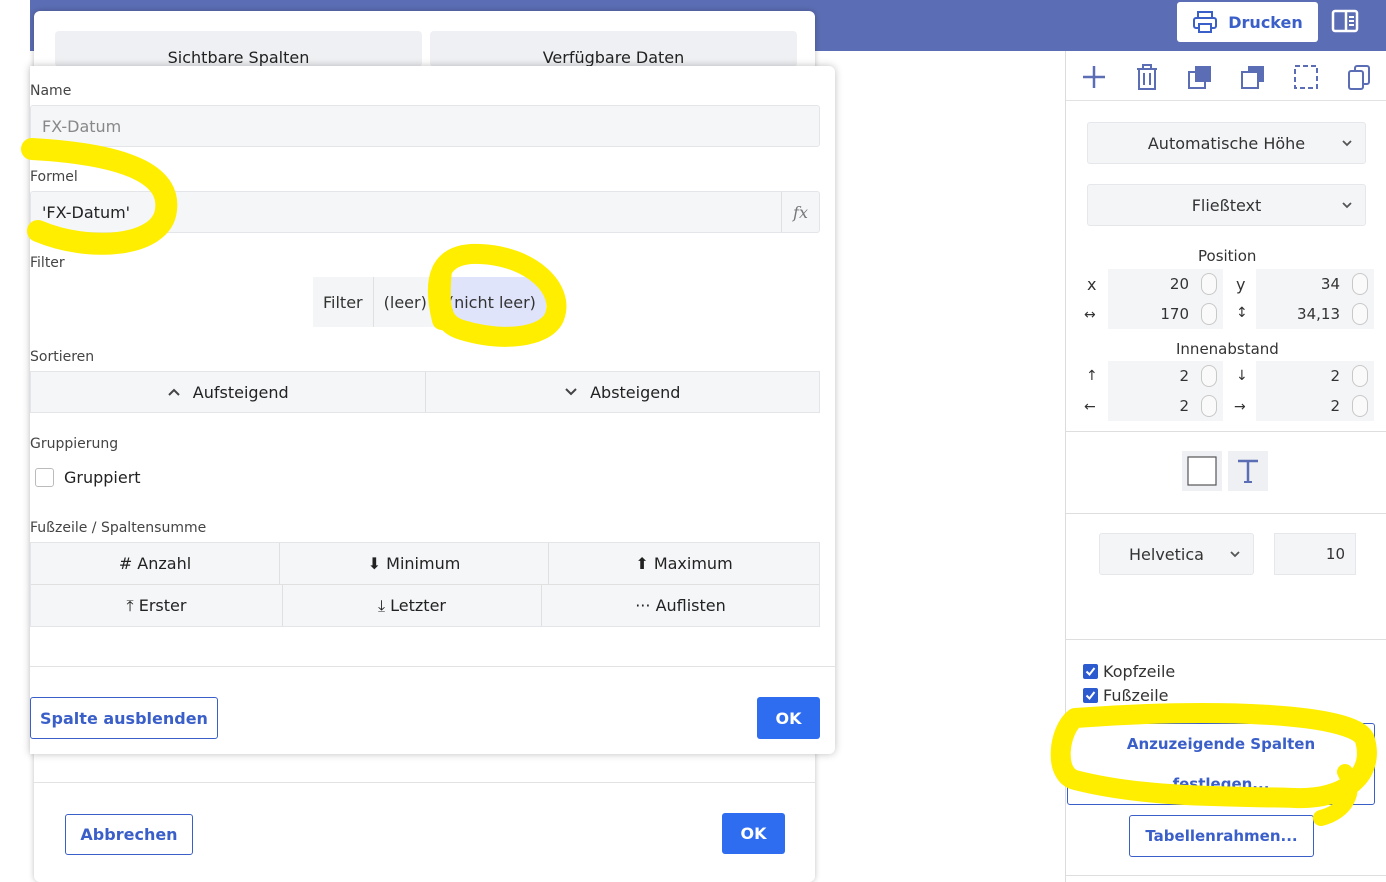 The image size is (1386, 882). I want to click on filter-option-empty: (leer), so click(404, 302).